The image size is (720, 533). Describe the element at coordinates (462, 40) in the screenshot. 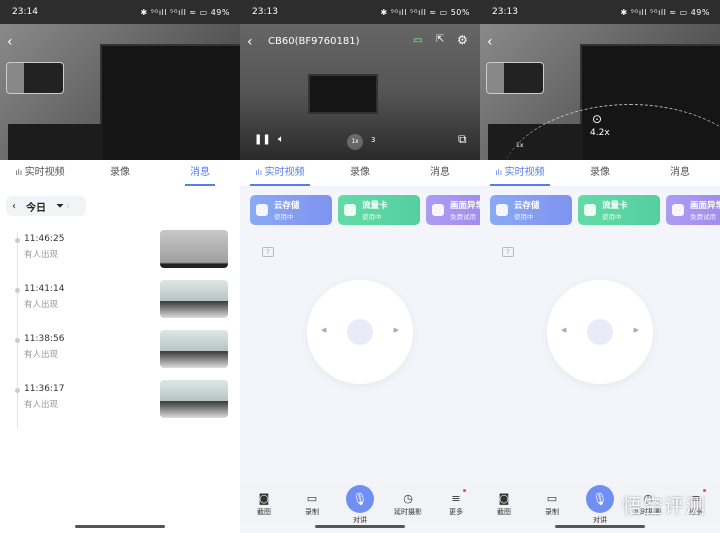

I see `settings-icon: ⚙` at that location.